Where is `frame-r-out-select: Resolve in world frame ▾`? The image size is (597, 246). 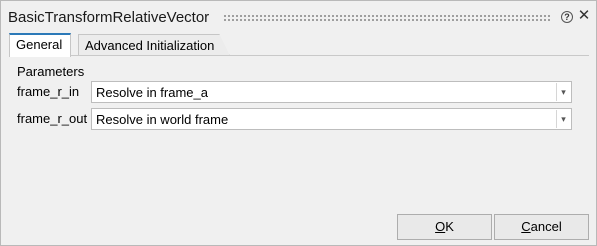
frame-r-out-select: Resolve in world frame ▾ is located at coordinates (331, 119).